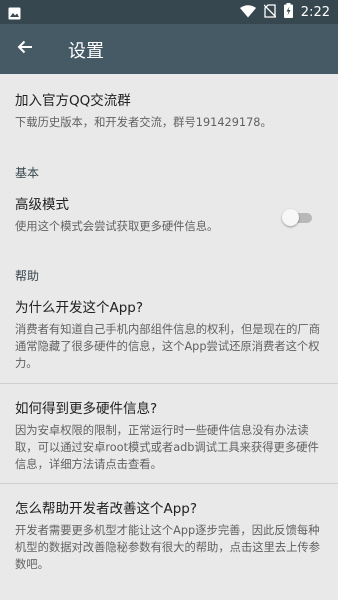 This screenshot has width=338, height=600. I want to click on gallery-notification-icon, so click(14, 14).